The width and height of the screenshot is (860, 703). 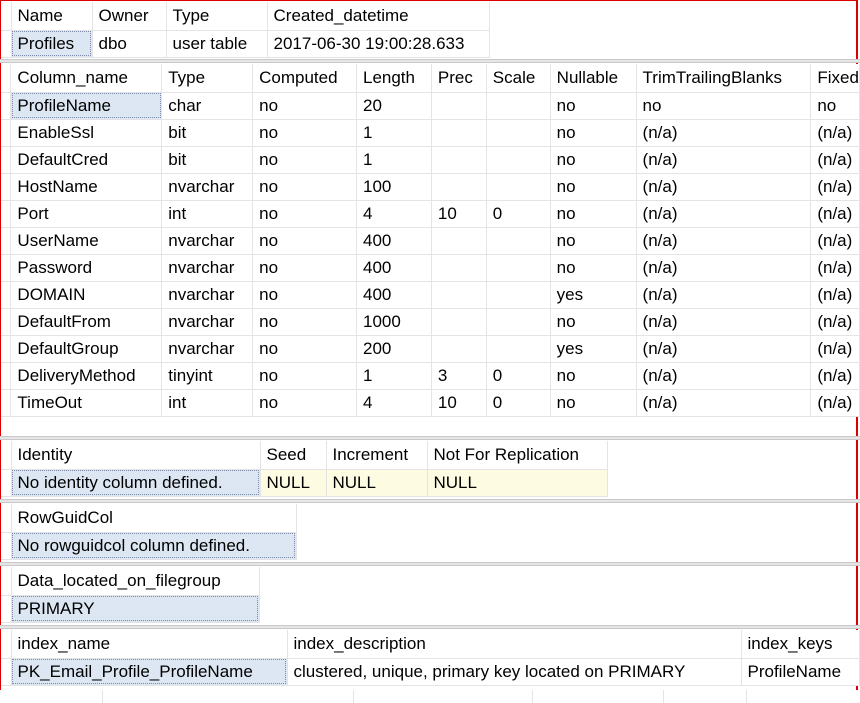 I want to click on grid-cell: 20, so click(x=394, y=106).